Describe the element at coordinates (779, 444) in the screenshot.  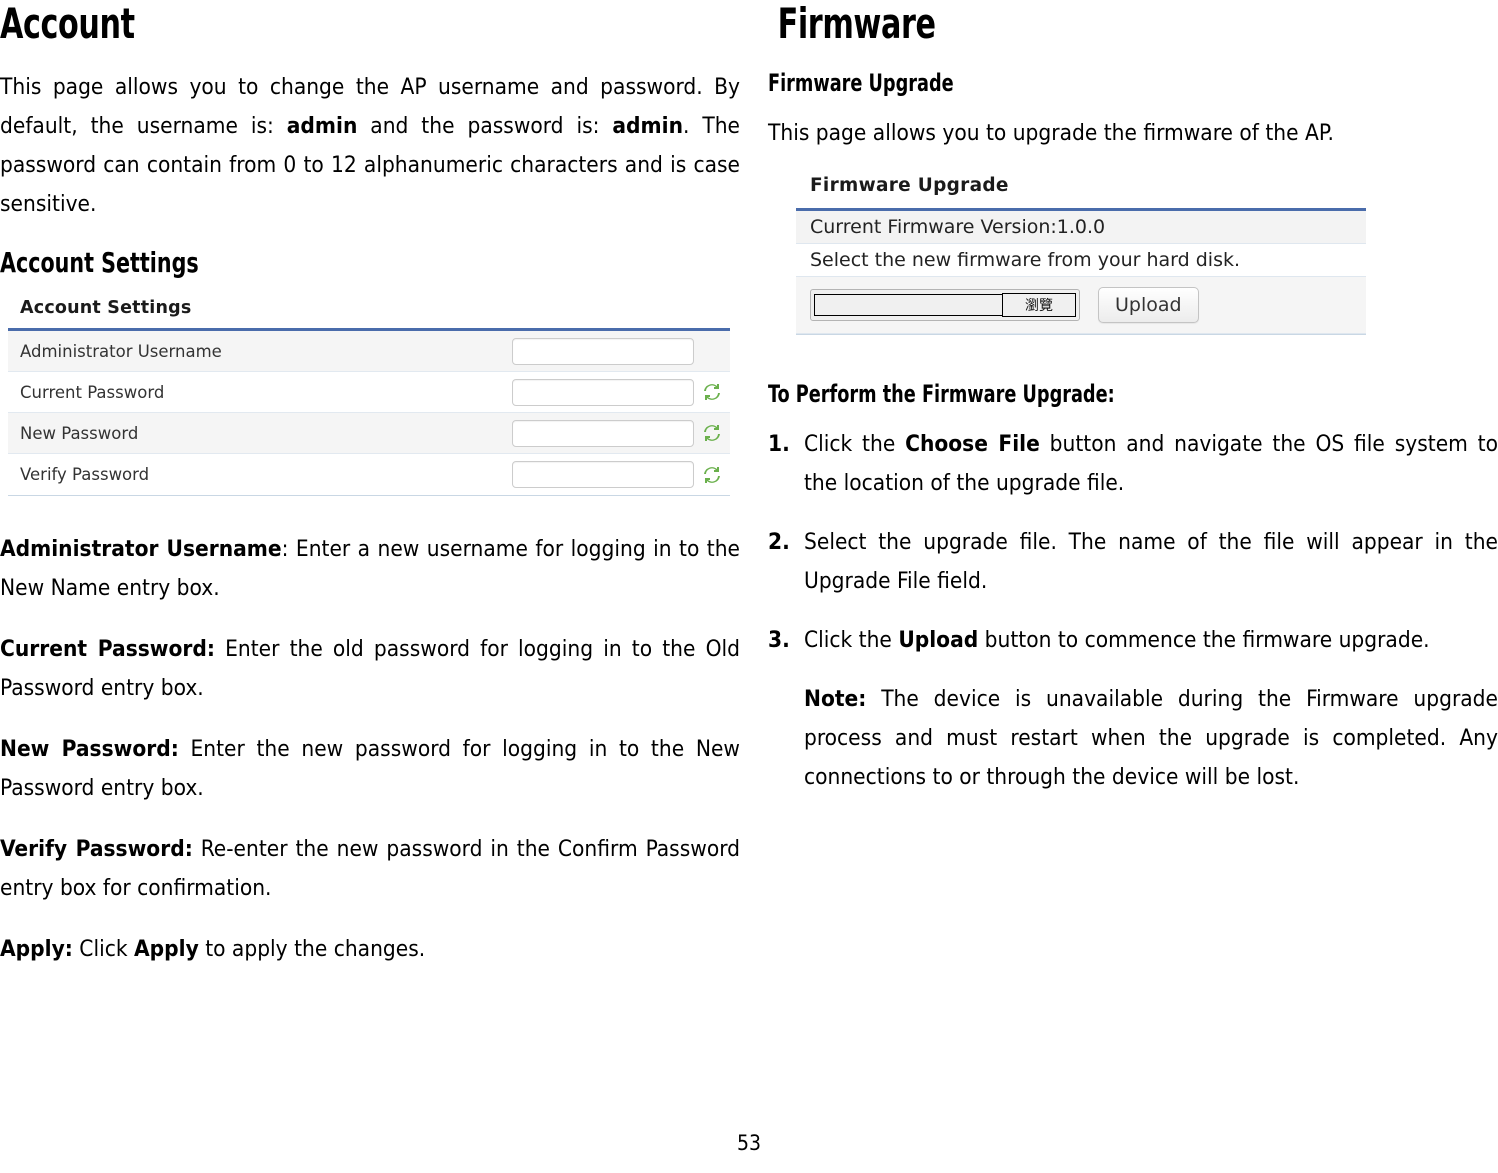
I see `step-number: 1.` at that location.